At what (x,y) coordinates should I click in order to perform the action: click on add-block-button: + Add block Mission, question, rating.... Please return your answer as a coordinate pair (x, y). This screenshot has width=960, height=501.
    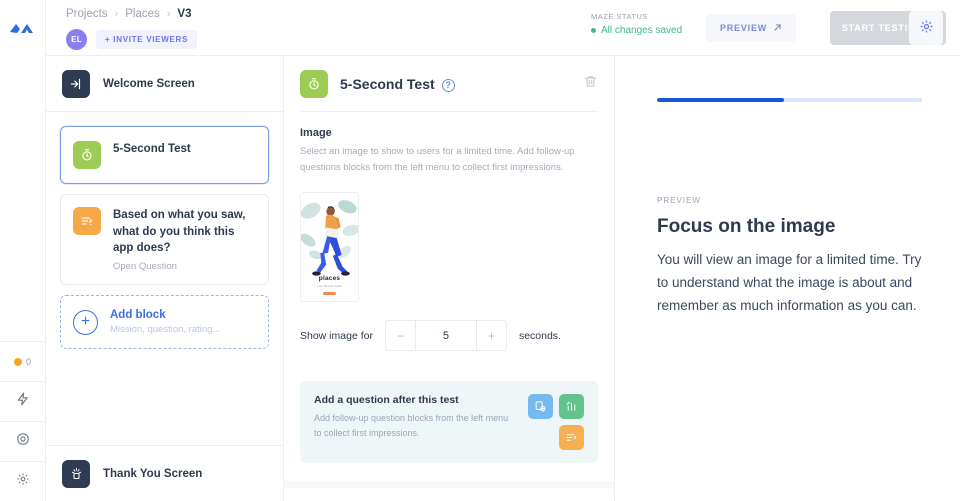
    Looking at the image, I should click on (164, 322).